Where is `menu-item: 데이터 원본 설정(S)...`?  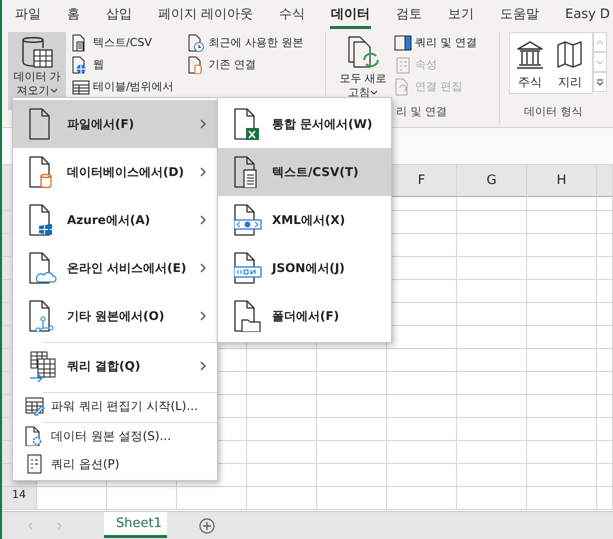 menu-item: 데이터 원본 설정(S)... is located at coordinates (115, 436).